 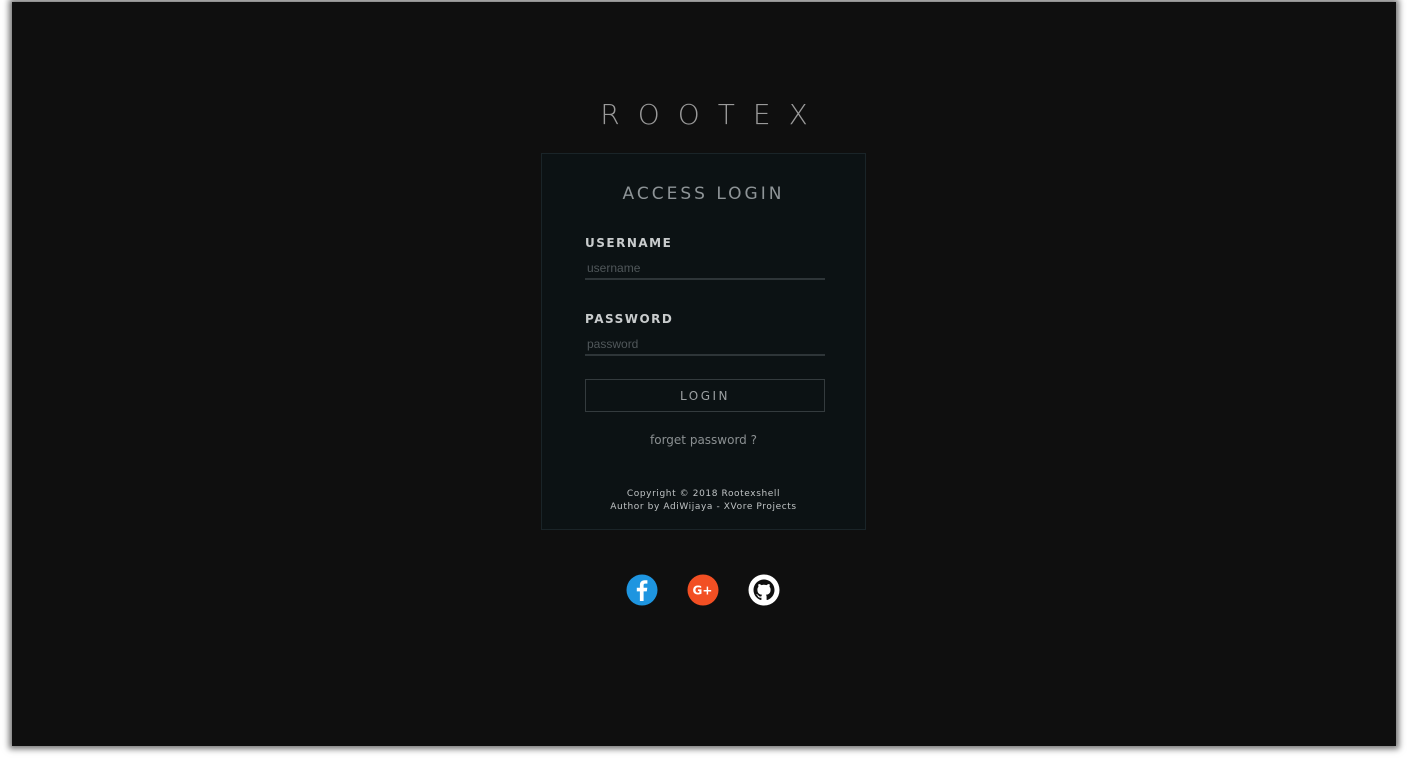 I want to click on svg-text: G+, so click(x=703, y=591).